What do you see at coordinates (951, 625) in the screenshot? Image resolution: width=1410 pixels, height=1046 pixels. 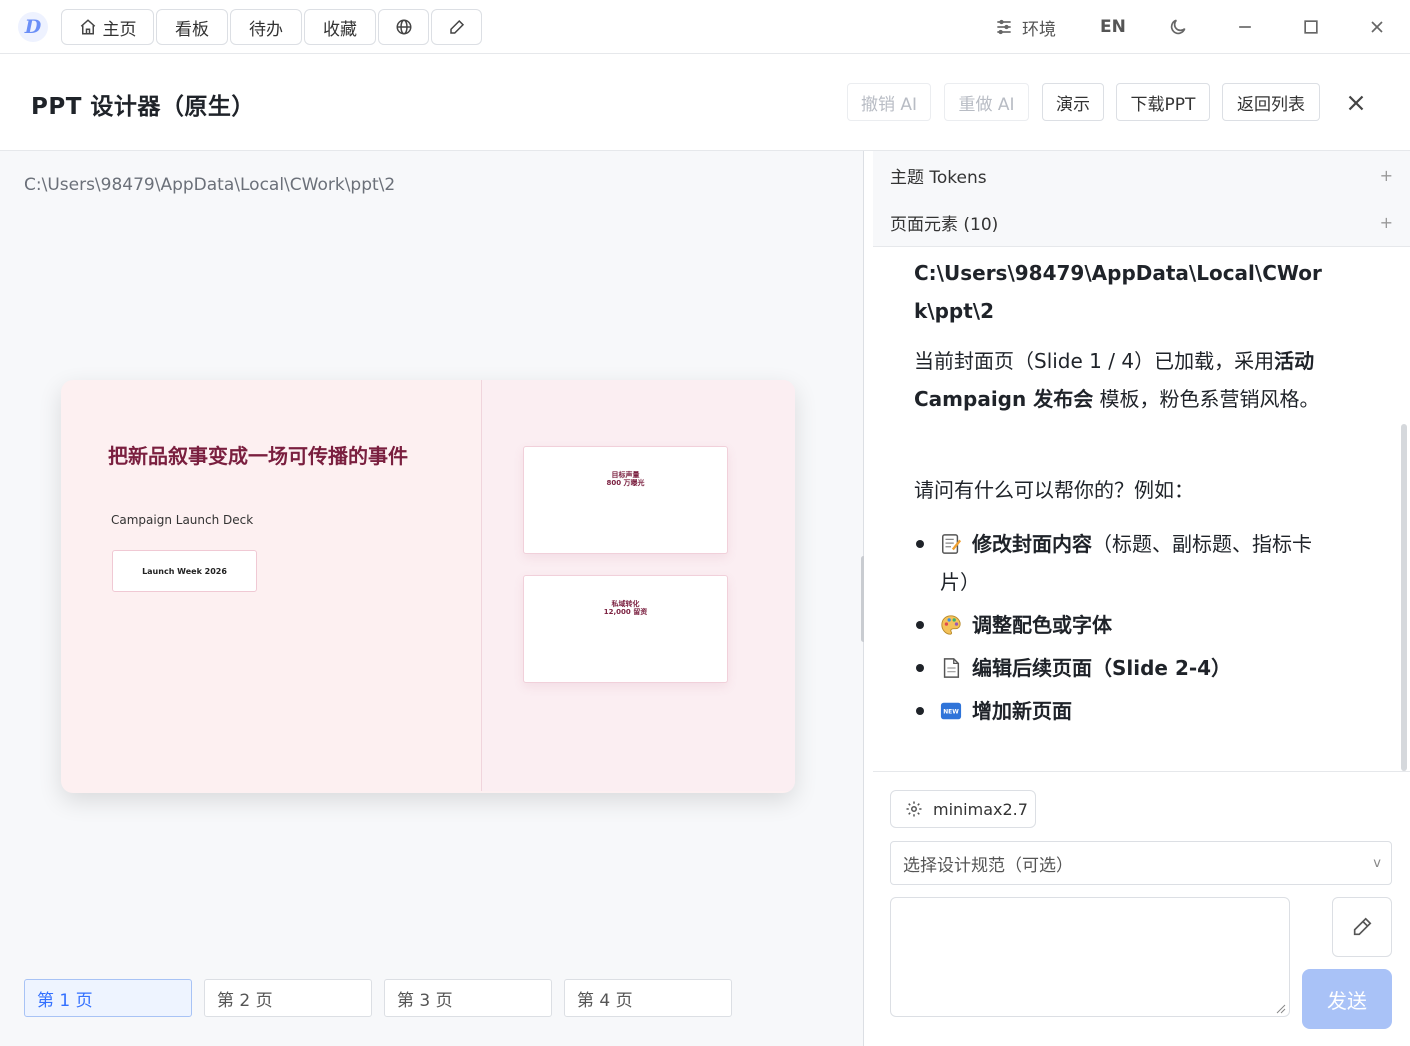 I see `palette-icon` at bounding box center [951, 625].